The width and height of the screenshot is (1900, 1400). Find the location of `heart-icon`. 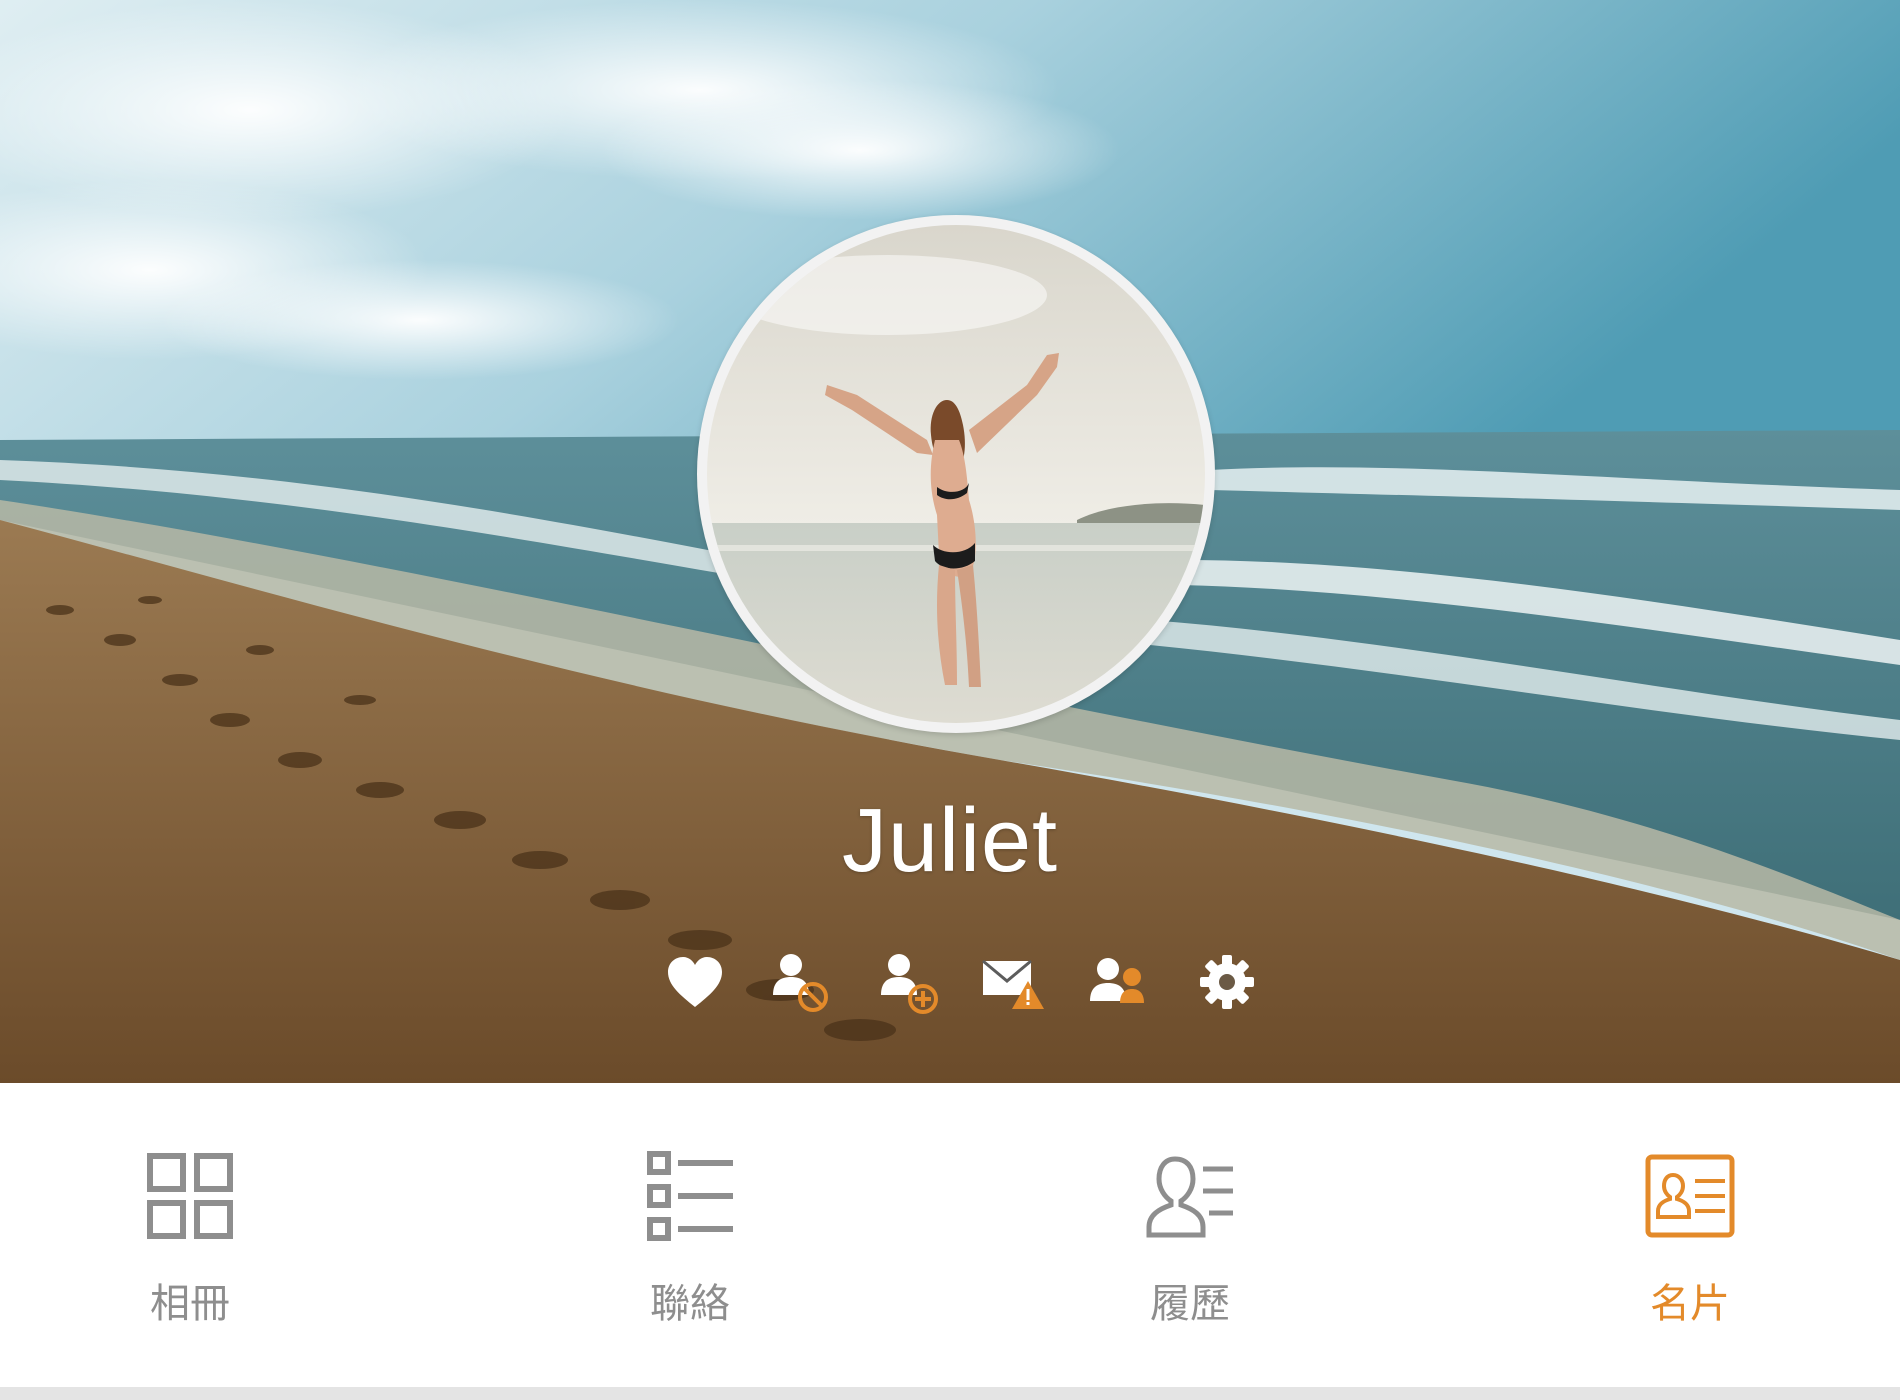

heart-icon is located at coordinates (695, 982).